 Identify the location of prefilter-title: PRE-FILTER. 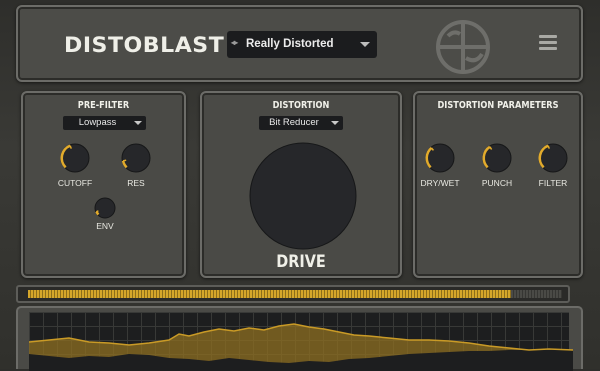
(103, 105).